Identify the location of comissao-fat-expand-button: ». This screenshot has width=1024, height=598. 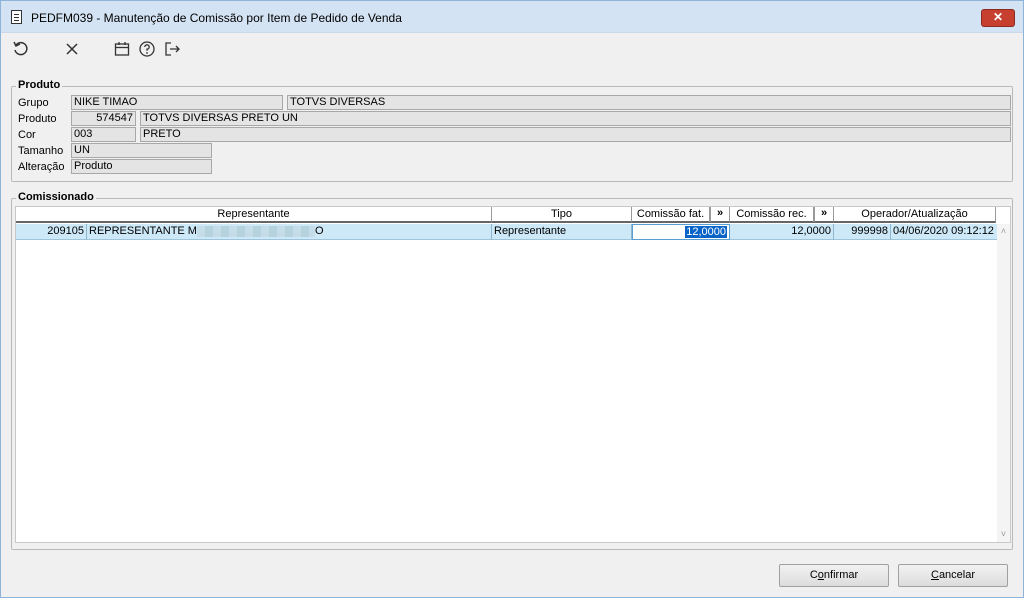
(720, 215).